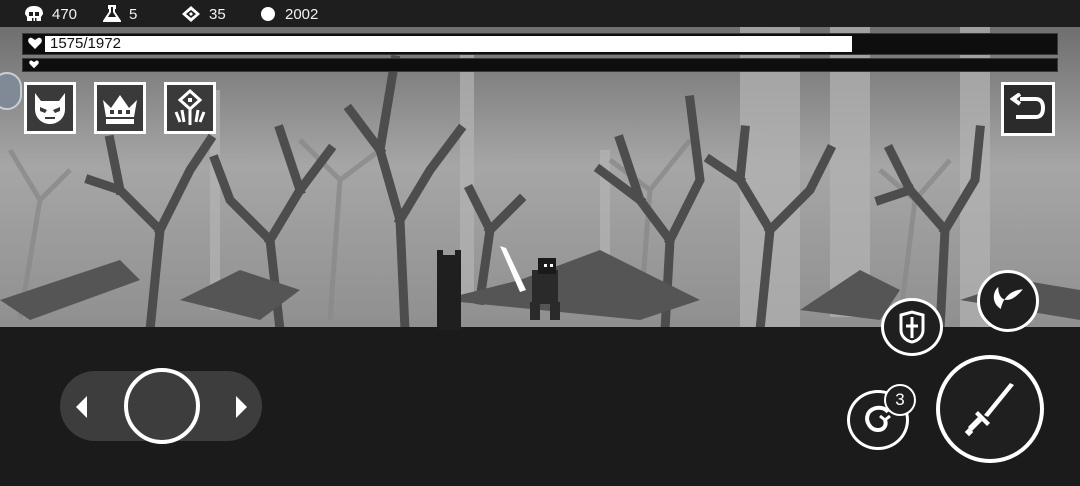 This screenshot has width=1080, height=486. I want to click on heart-marker-icon, so click(34, 64).